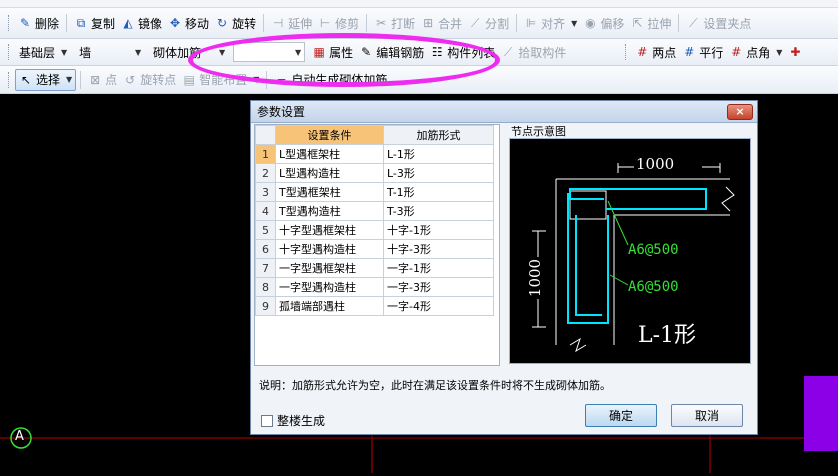 The width and height of the screenshot is (838, 476). What do you see at coordinates (19, 436) in the screenshot?
I see `axis-label: A` at bounding box center [19, 436].